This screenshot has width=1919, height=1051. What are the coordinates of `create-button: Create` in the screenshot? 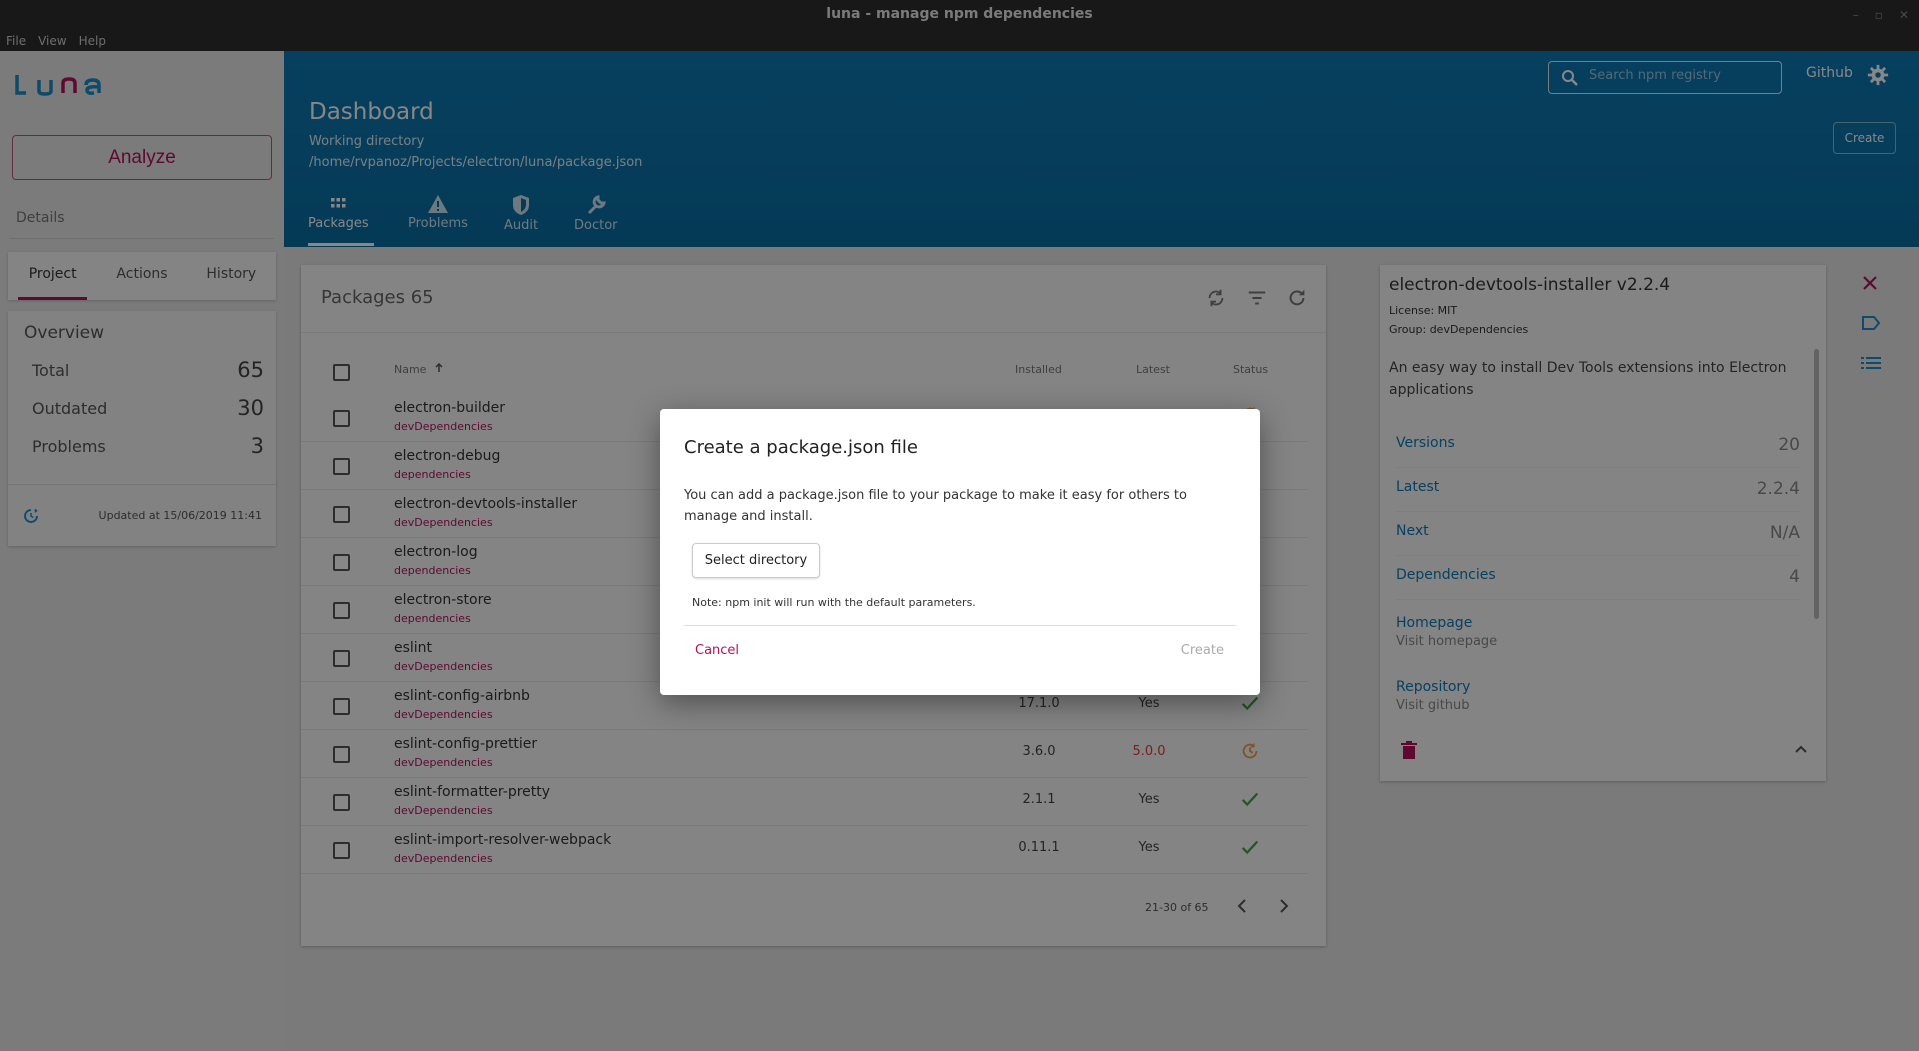 It's located at (1202, 650).